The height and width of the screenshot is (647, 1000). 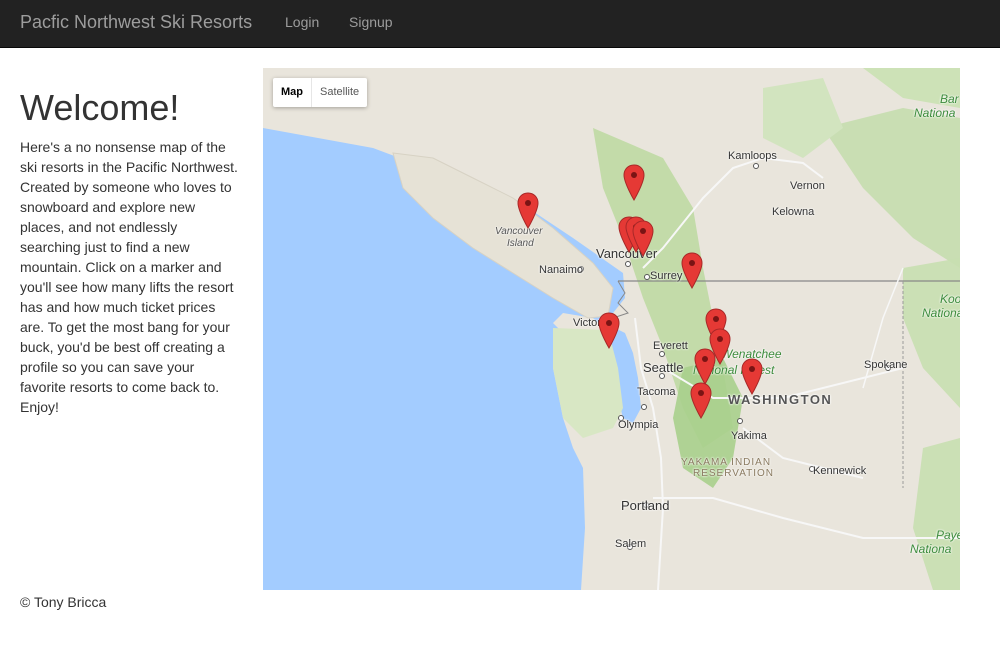 I want to click on label-kennewick: Kennewick, so click(x=840, y=471).